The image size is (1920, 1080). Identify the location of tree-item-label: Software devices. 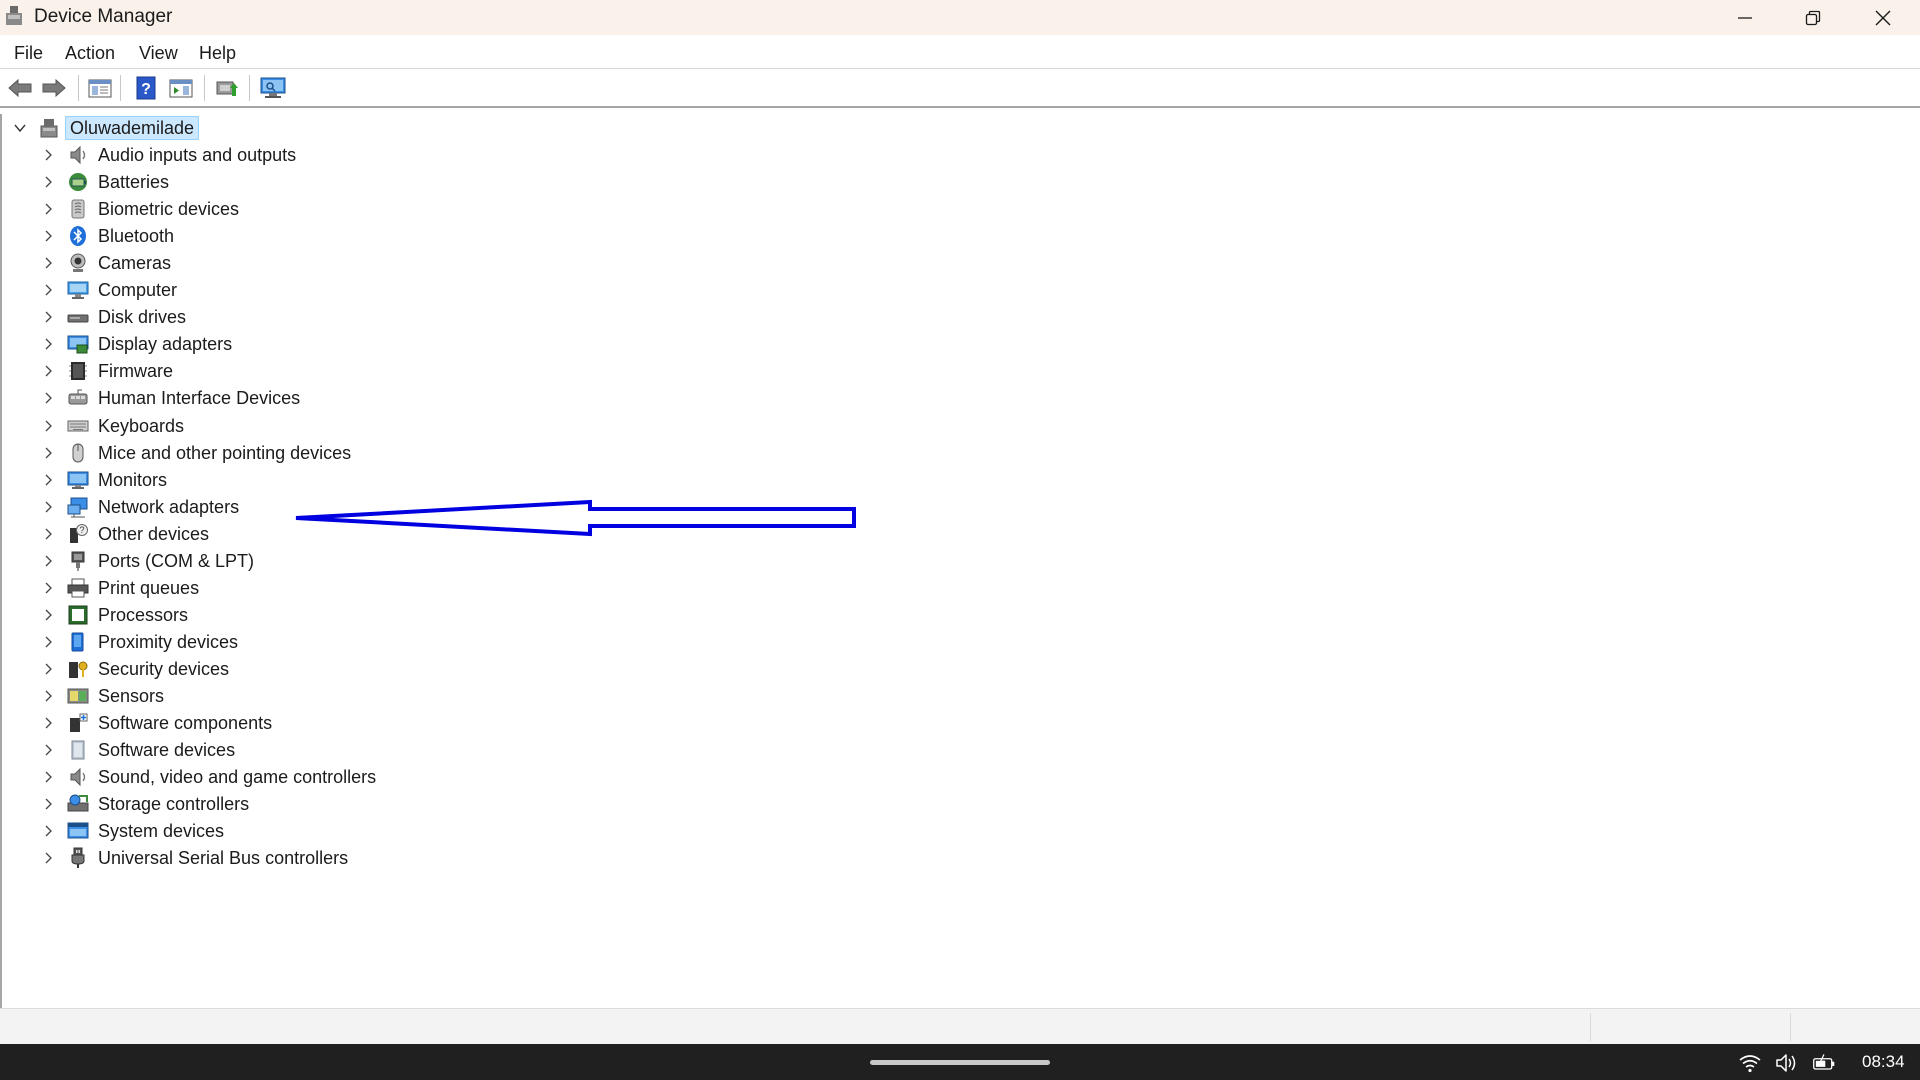
(167, 750).